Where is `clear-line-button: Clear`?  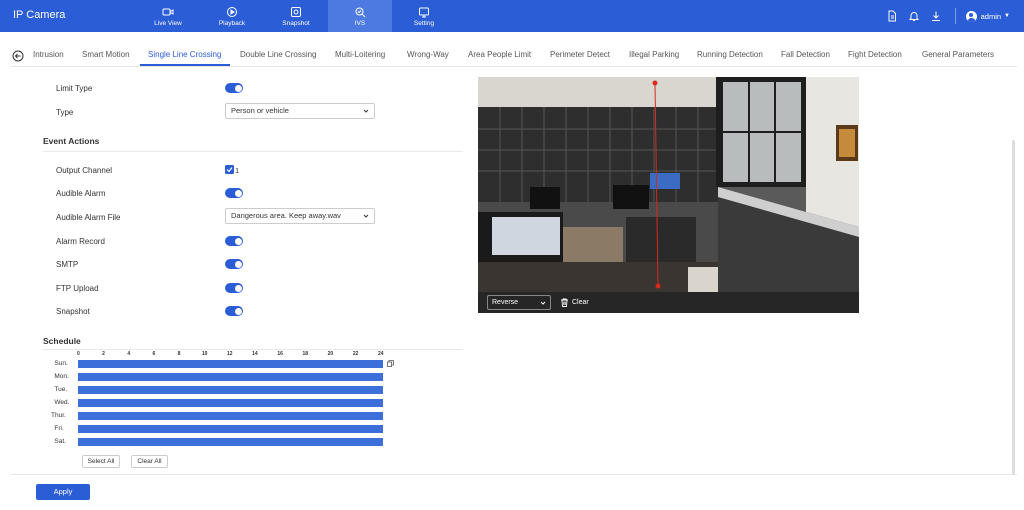 clear-line-button: Clear is located at coordinates (574, 302).